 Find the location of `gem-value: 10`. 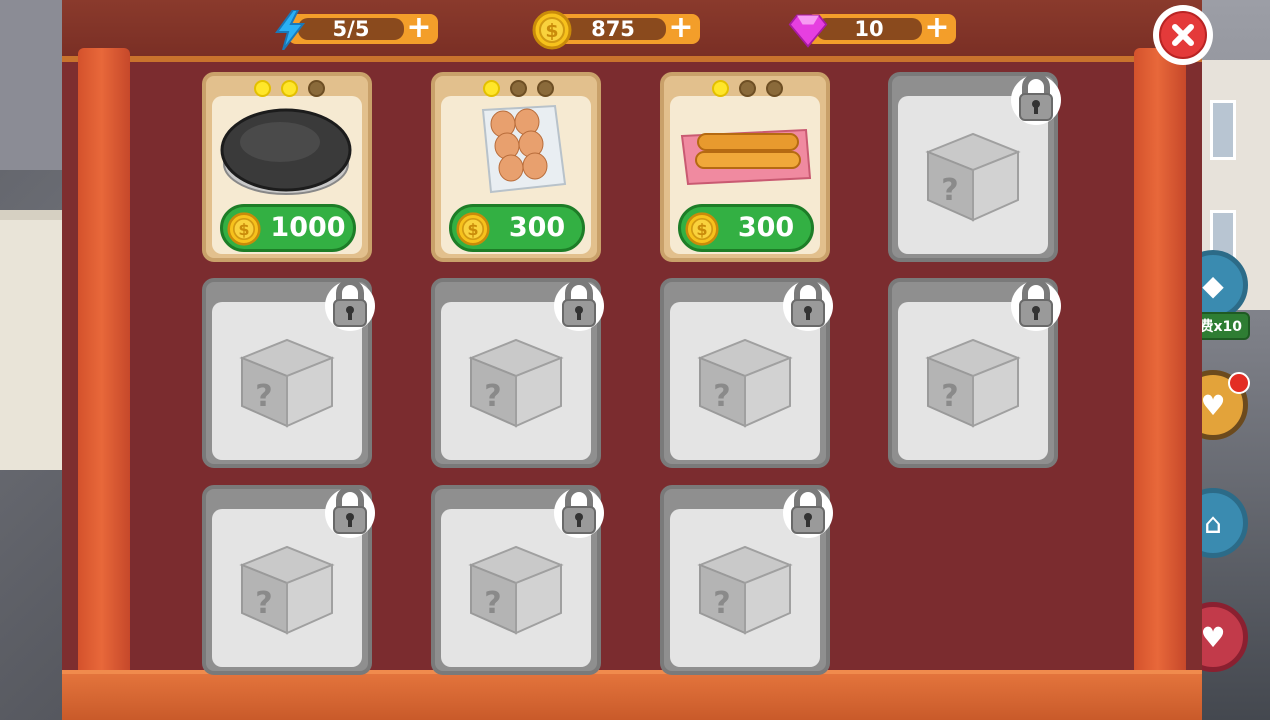

gem-value: 10 is located at coordinates (869, 29).